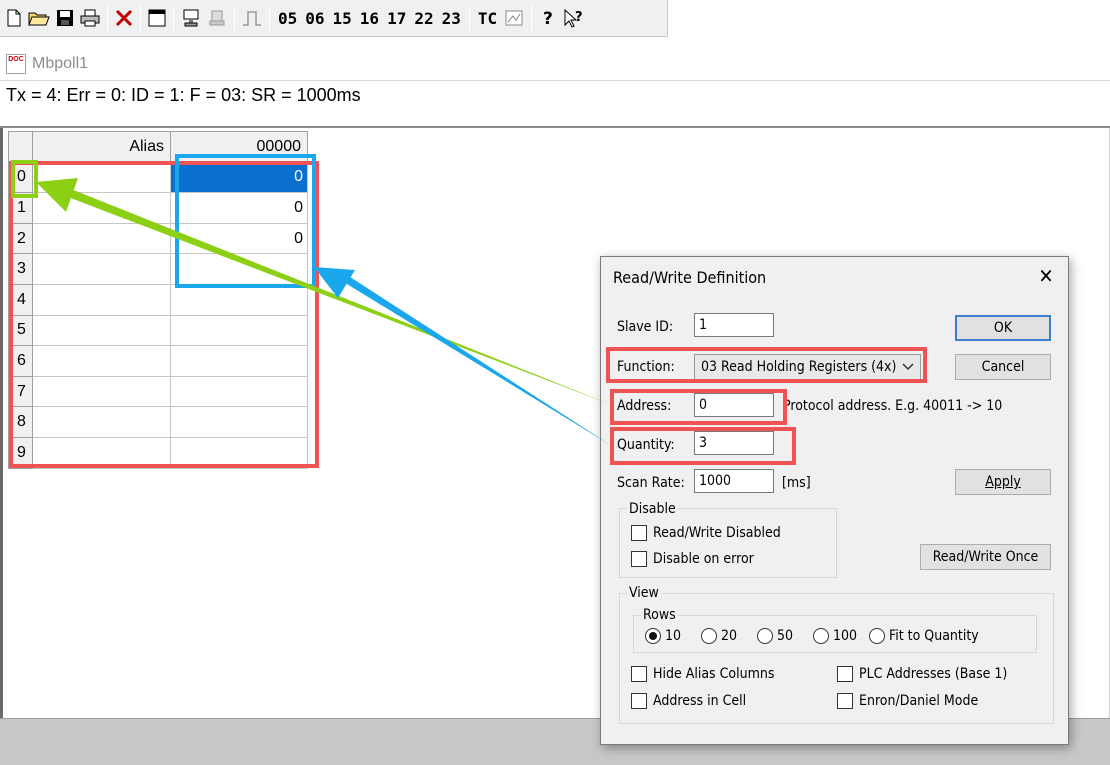 This screenshot has width=1110, height=765. What do you see at coordinates (101, 147) in the screenshot?
I see `alias-column-header: Alias` at bounding box center [101, 147].